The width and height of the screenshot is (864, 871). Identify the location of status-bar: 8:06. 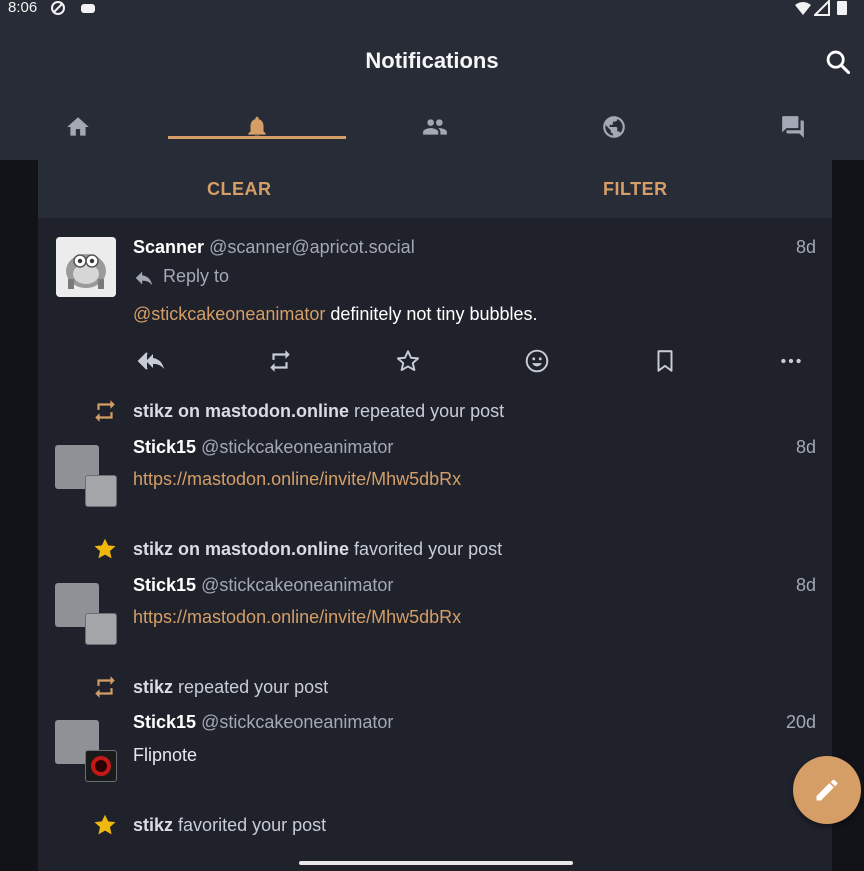
(432, 10).